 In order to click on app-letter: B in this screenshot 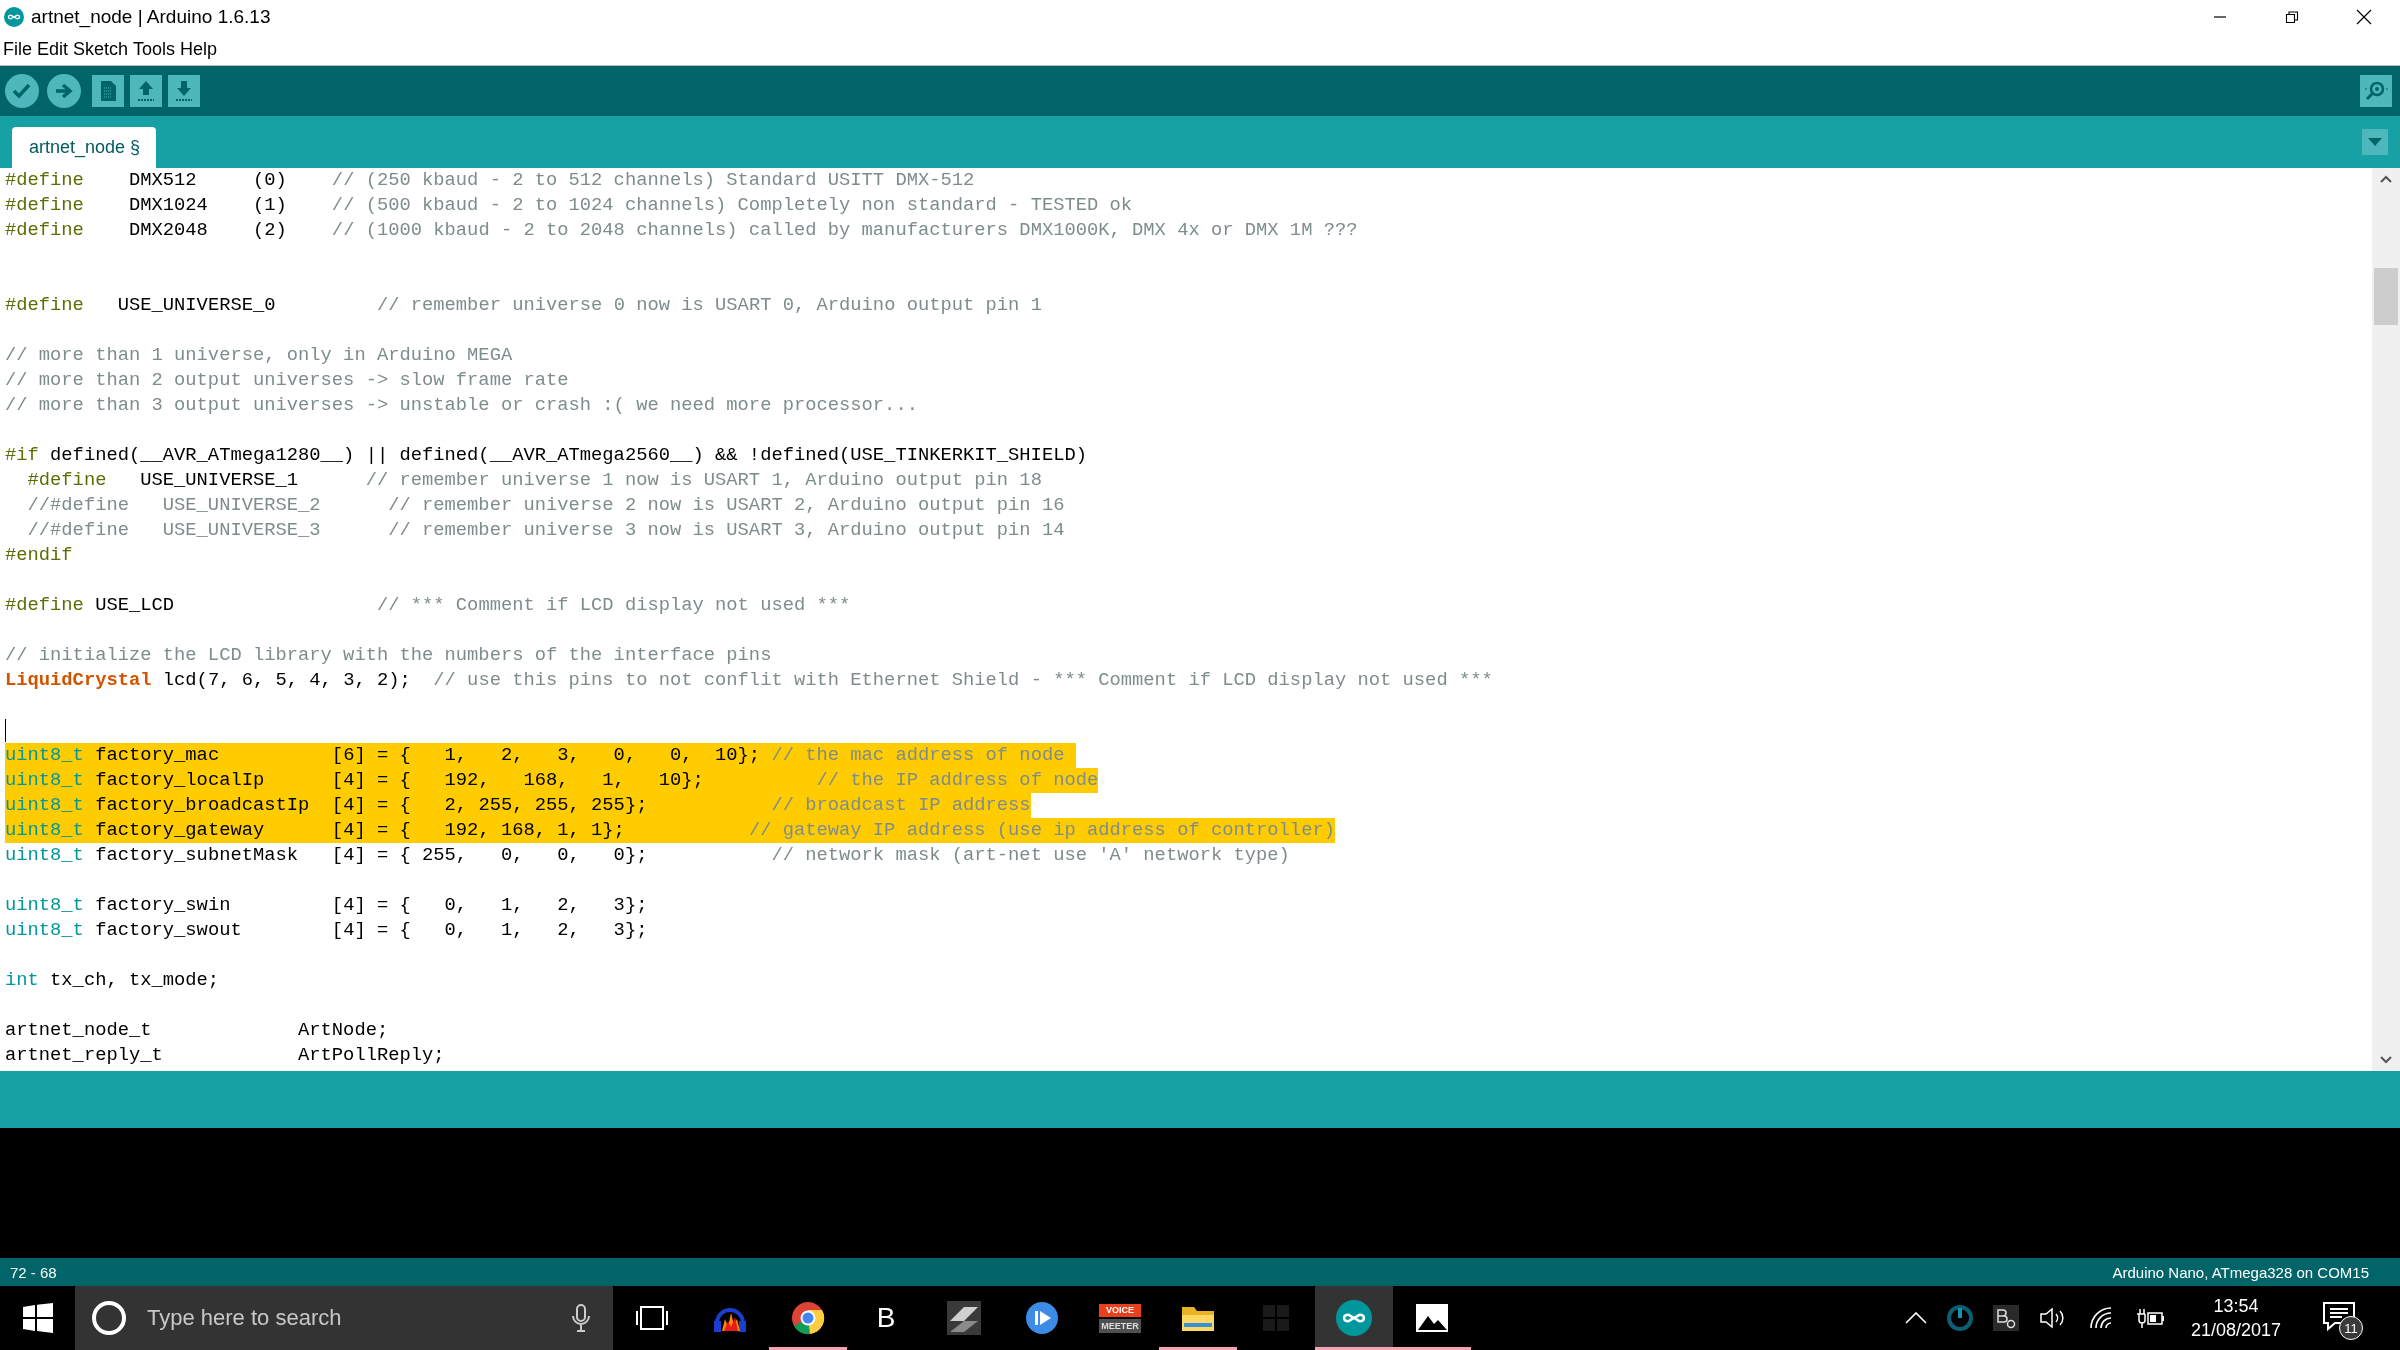, I will do `click(886, 1318)`.